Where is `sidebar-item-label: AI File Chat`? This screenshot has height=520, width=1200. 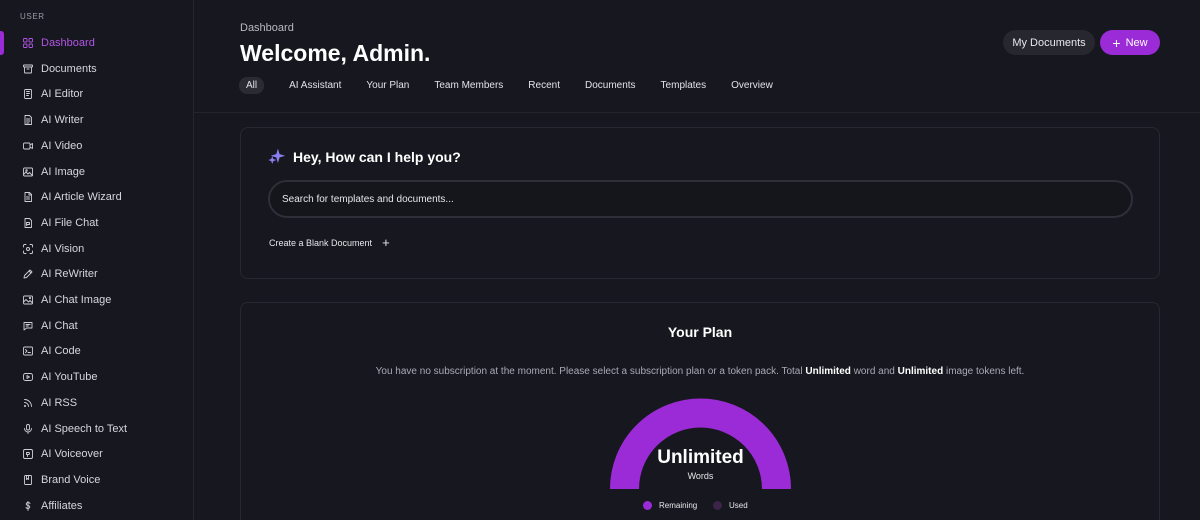 sidebar-item-label: AI File Chat is located at coordinates (70, 222).